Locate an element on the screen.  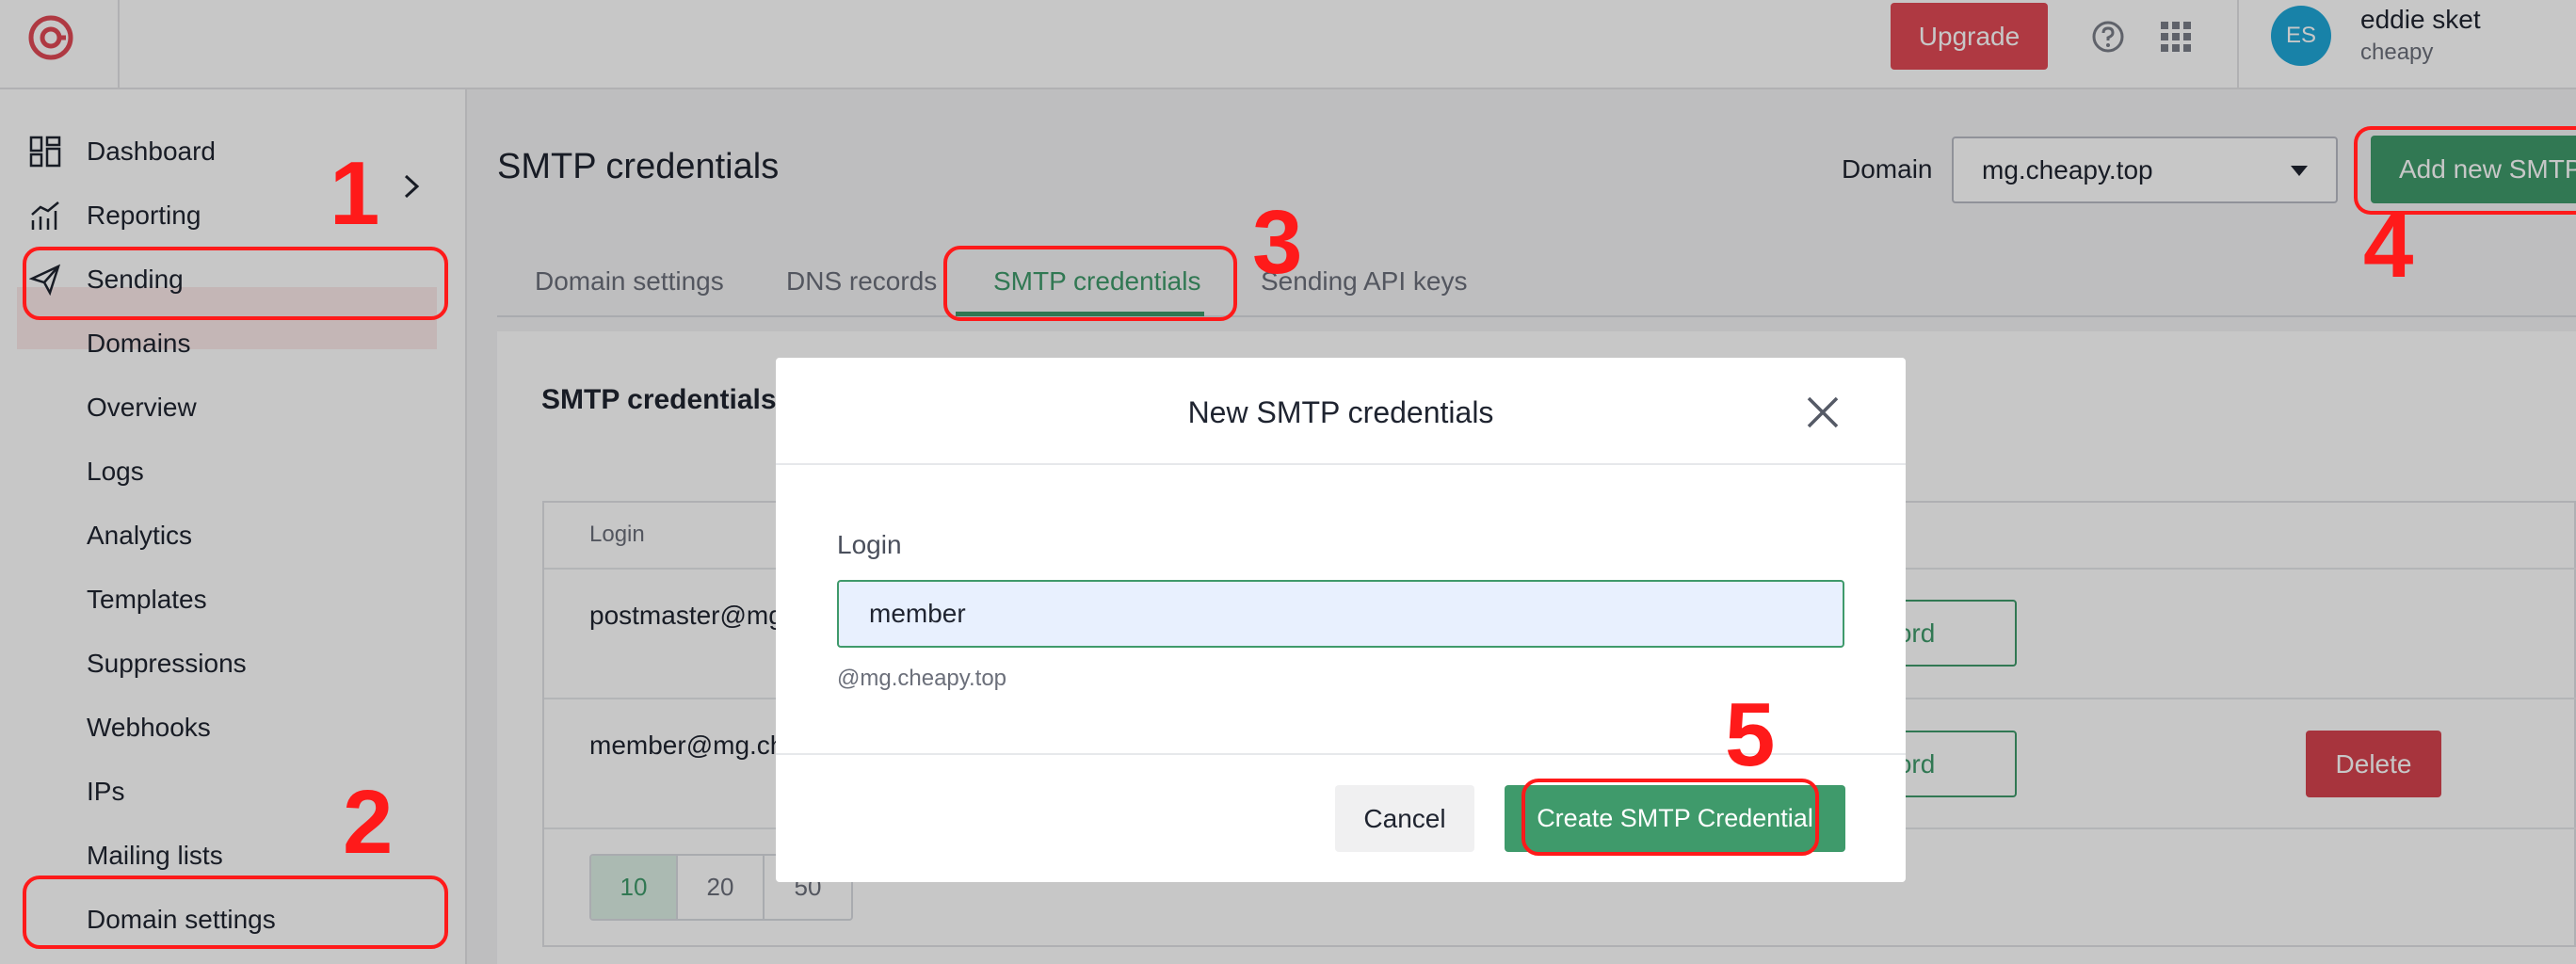
cancel-button: Cancel is located at coordinates (1404, 818).